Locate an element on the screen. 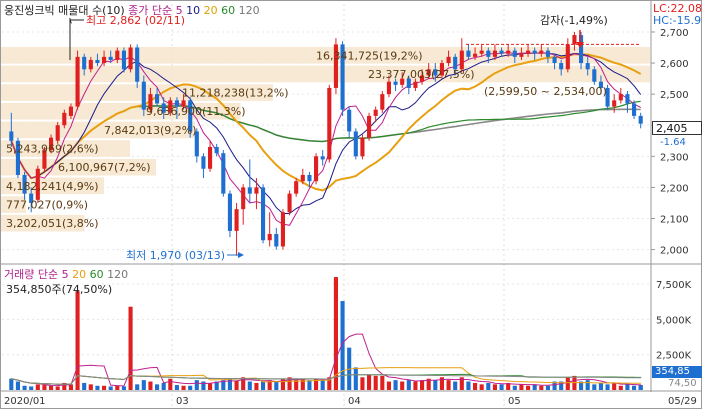  price-tick-label: 2,300 is located at coordinates (674, 157).